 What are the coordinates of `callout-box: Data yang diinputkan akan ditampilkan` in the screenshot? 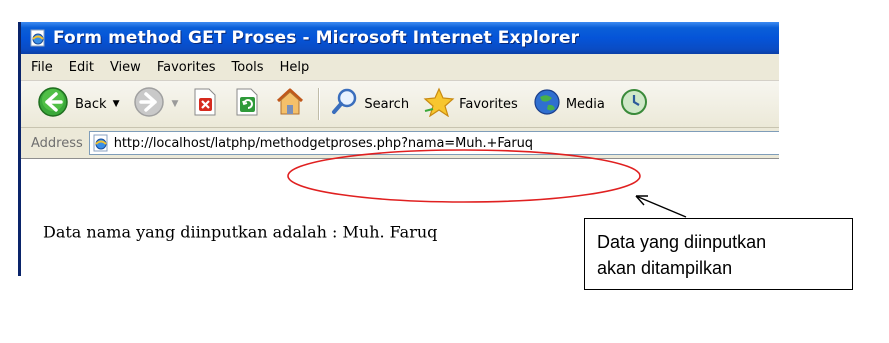 It's located at (718, 254).